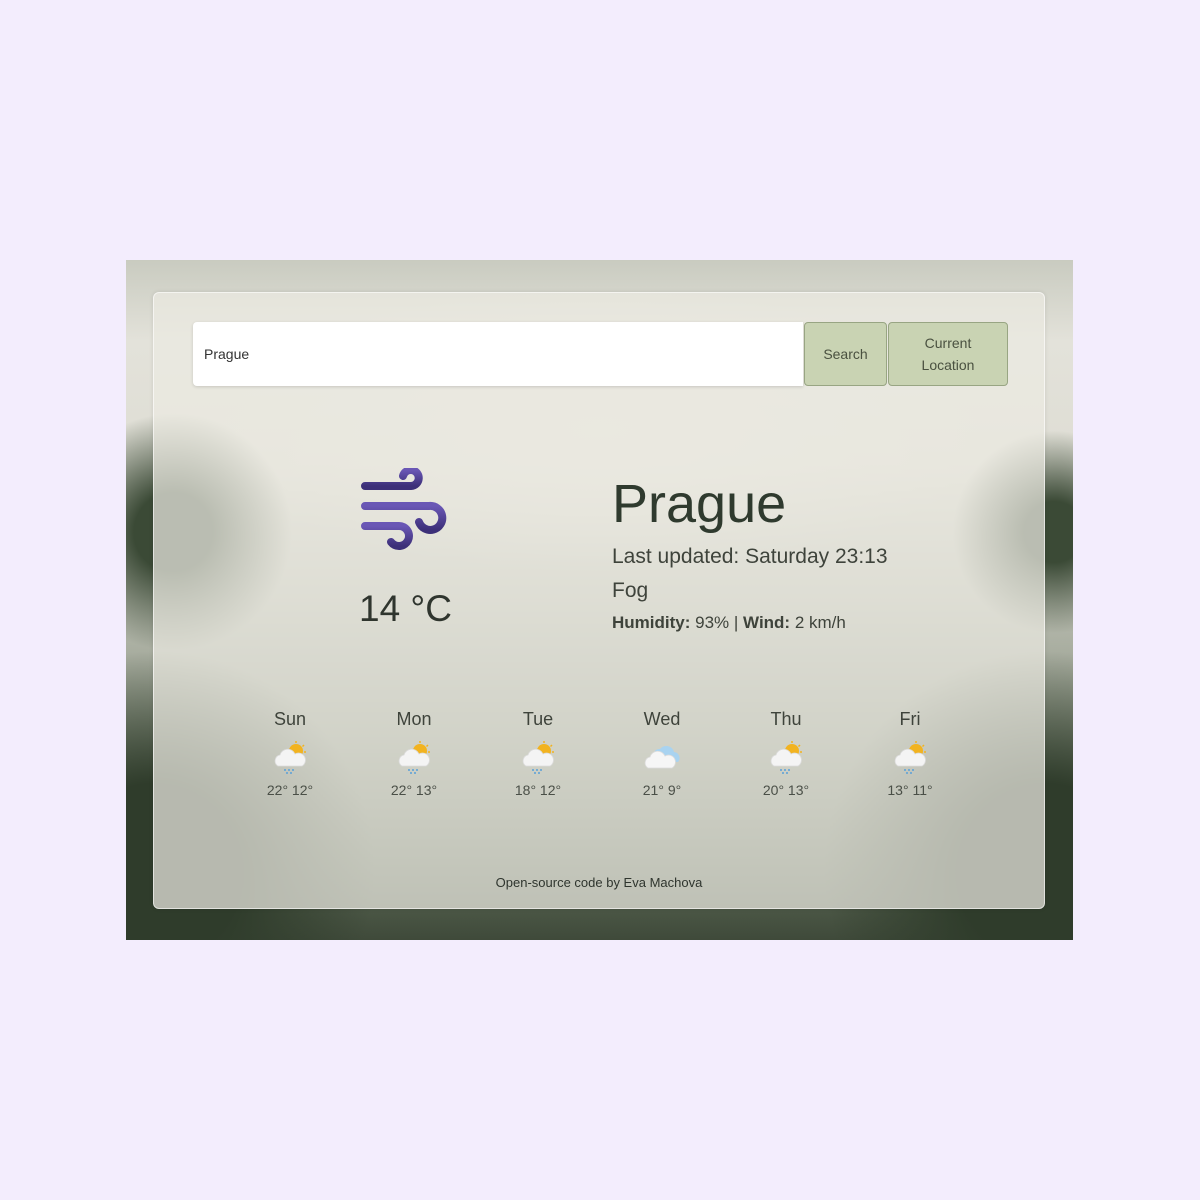  I want to click on day-name: Wed, so click(662, 719).